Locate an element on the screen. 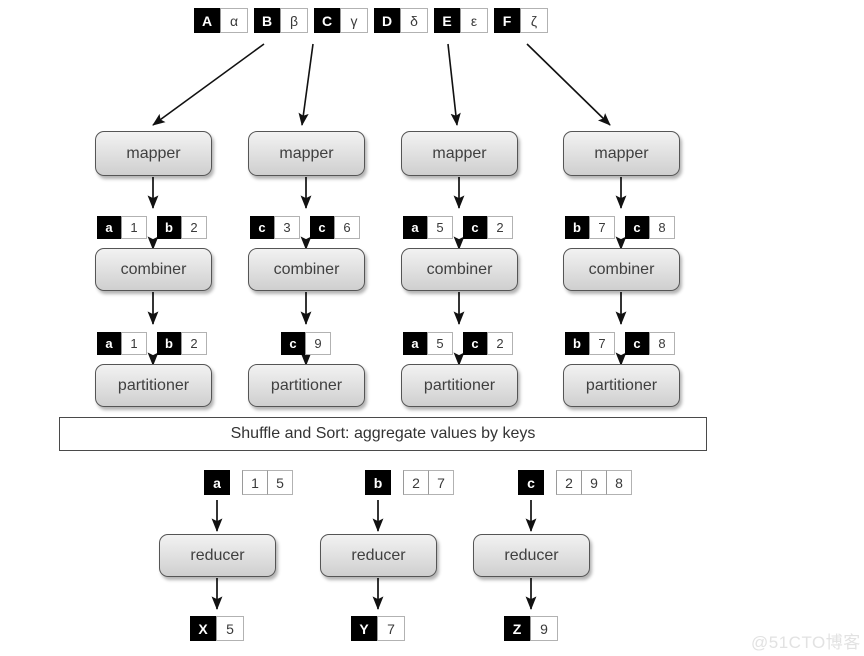 Image resolution: width=864 pixels, height=656 pixels. mapper-output-pair: b 2 is located at coordinates (182, 227).